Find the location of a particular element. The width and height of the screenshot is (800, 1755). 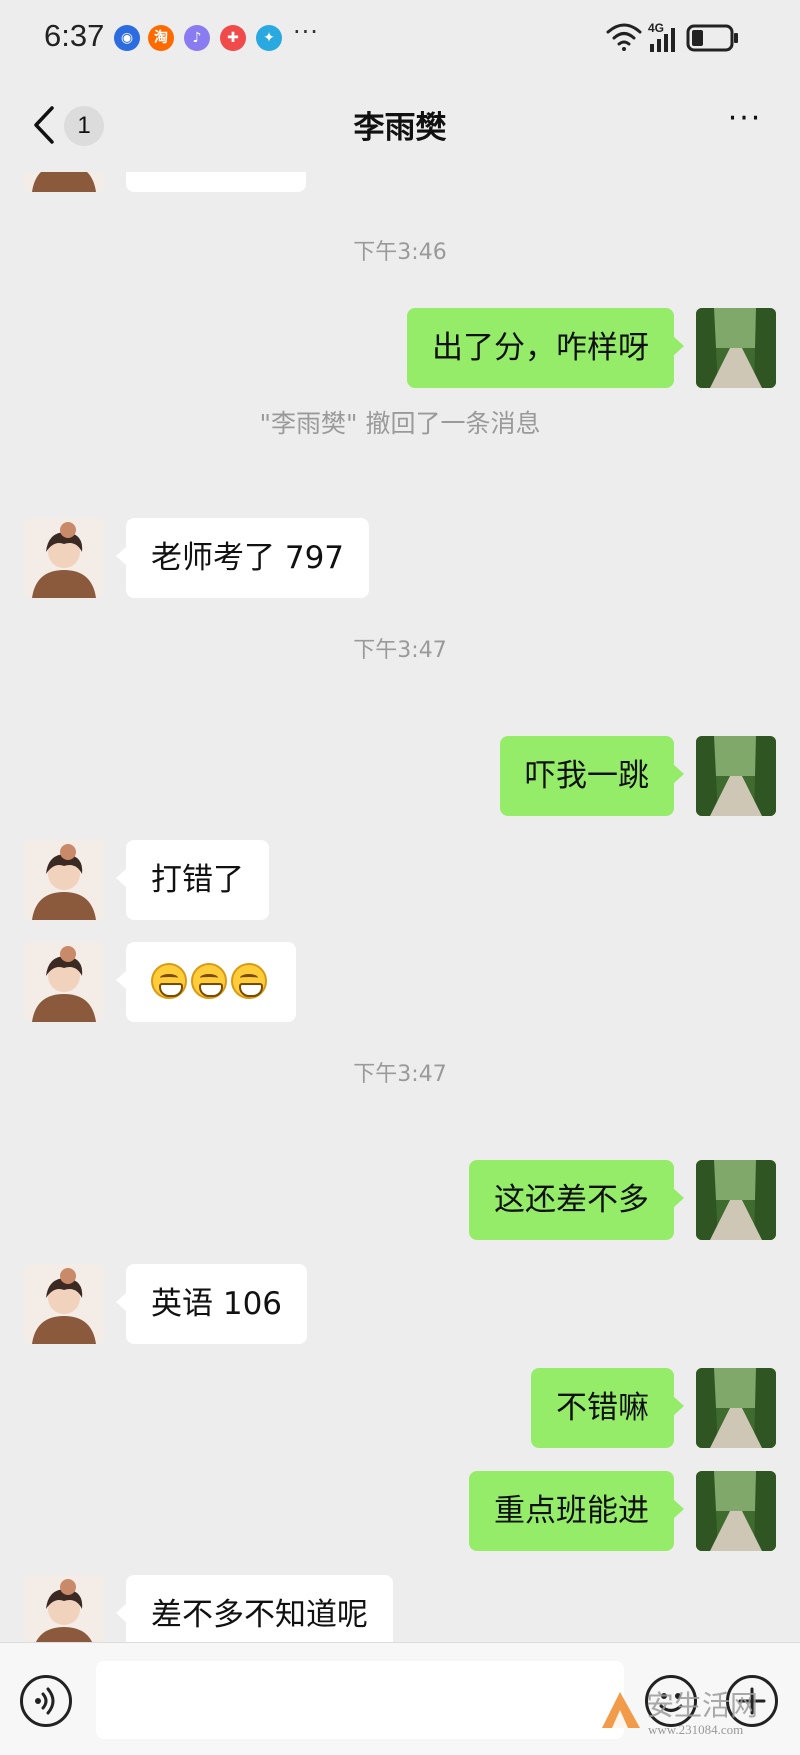

timestamp: 下午3:46 is located at coordinates (400, 252).